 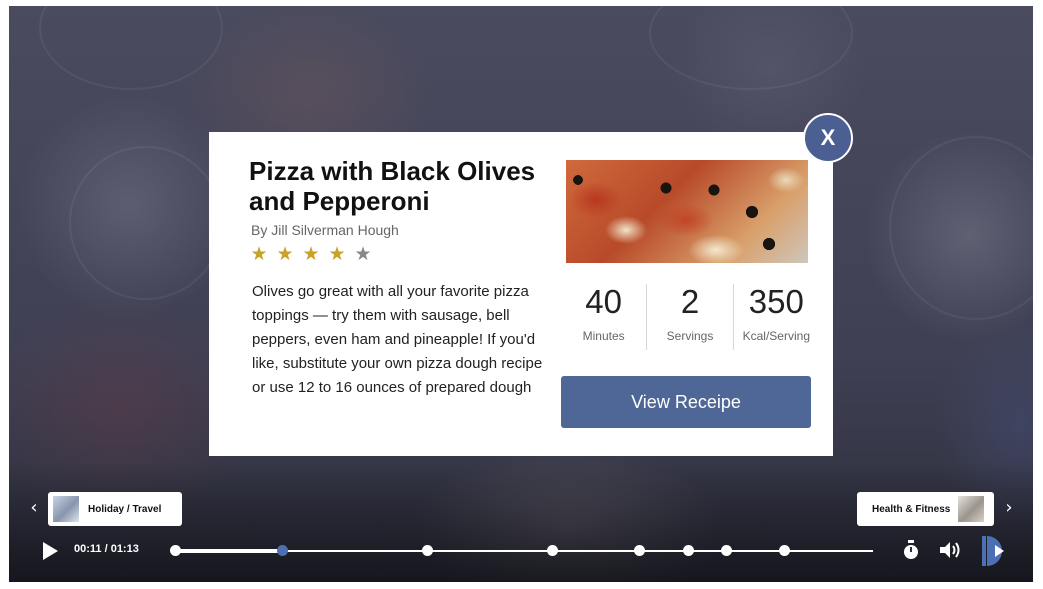 I want to click on recipe-author: By Jill Silverman Hough, so click(x=325, y=230).